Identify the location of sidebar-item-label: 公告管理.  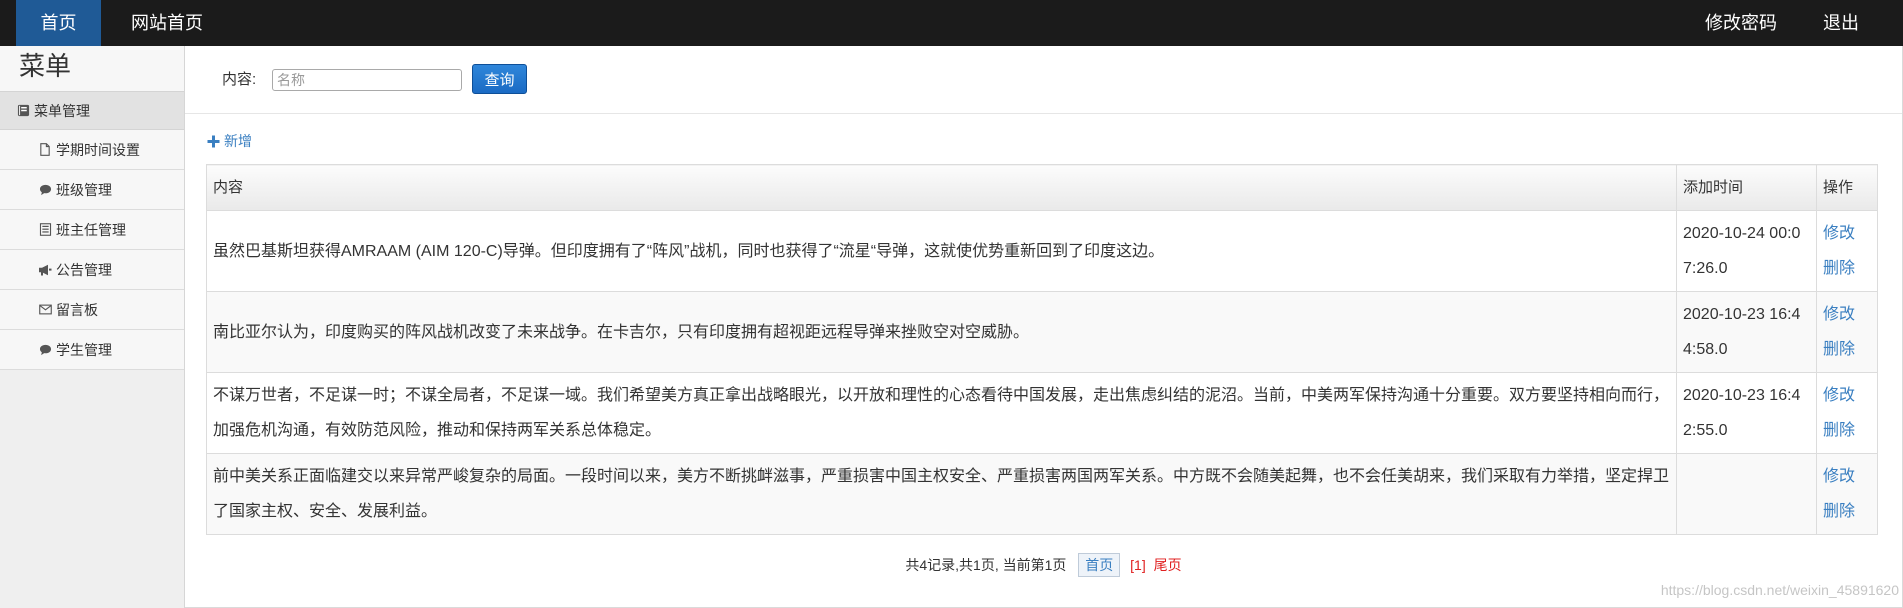
(84, 269).